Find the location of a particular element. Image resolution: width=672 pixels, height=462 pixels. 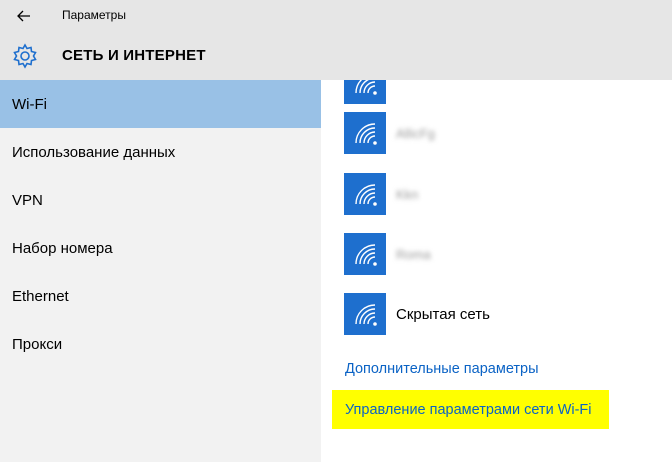

back-arrow-icon is located at coordinates (23, 16).